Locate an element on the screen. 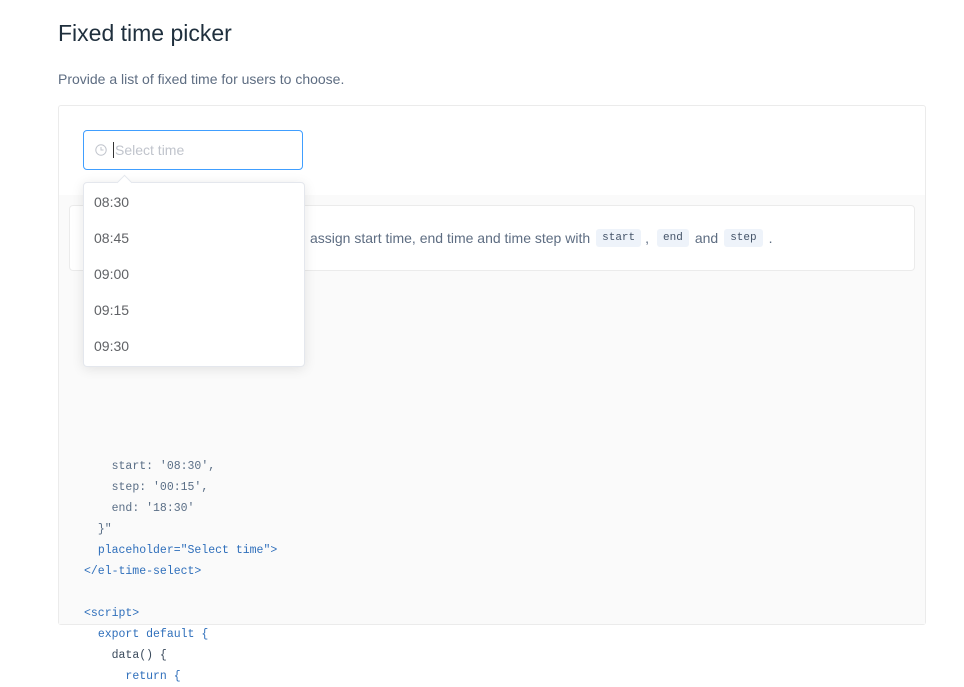  text-caret is located at coordinates (113, 150).